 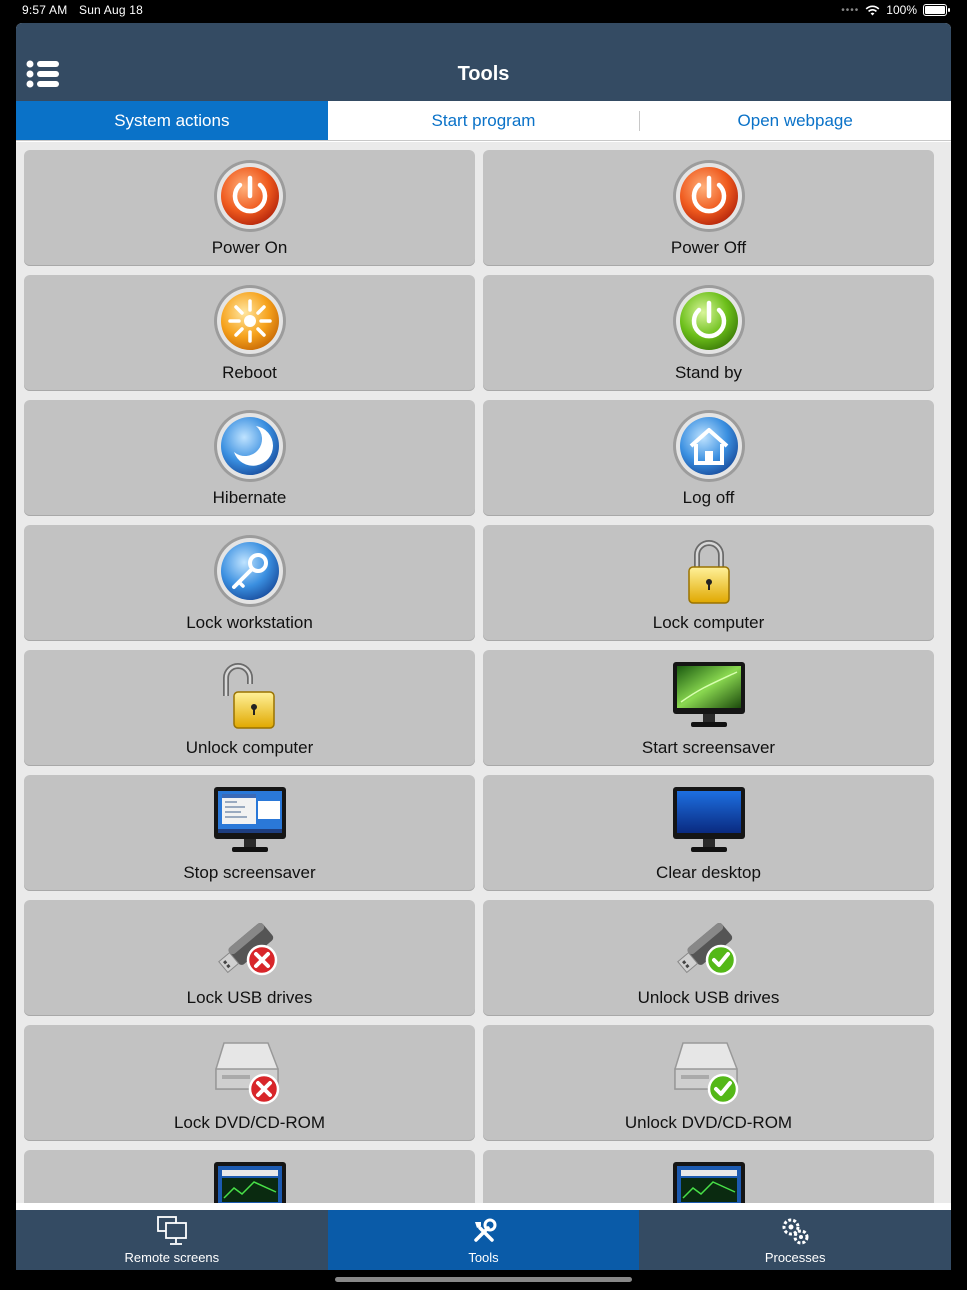 I want to click on unlock-computer-button: Unlock computer, so click(x=249, y=708).